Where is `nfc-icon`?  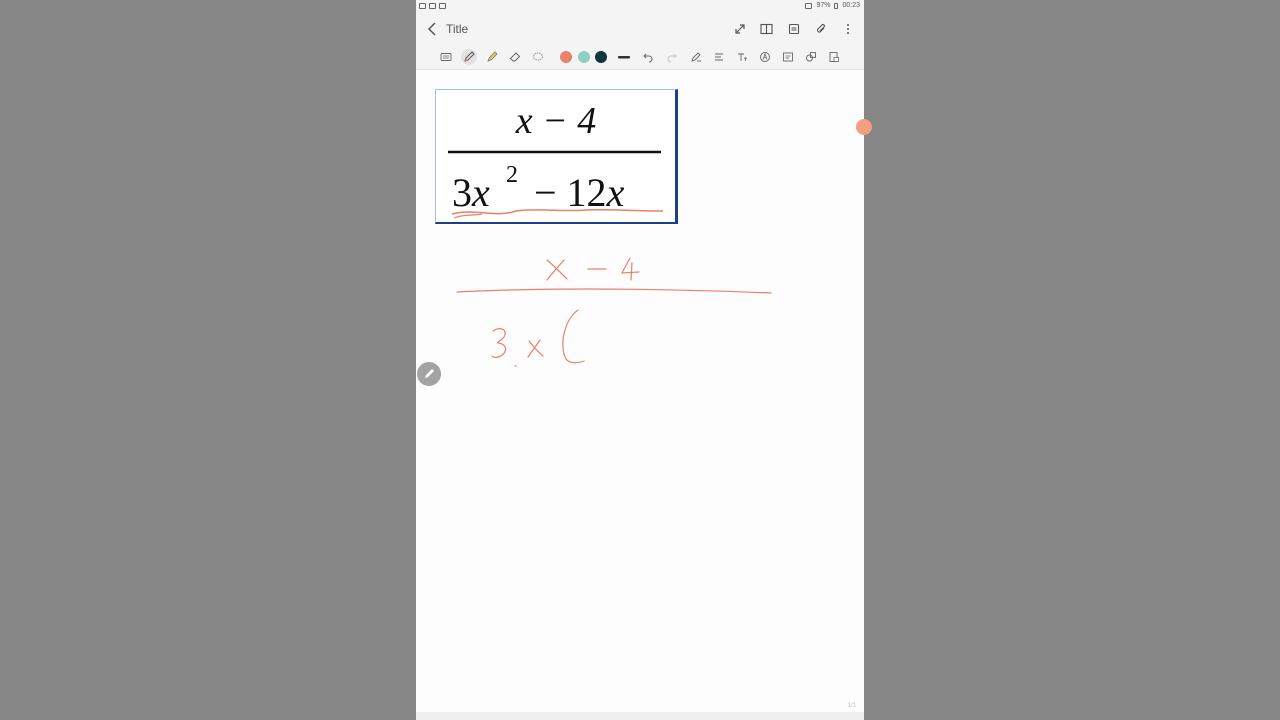 nfc-icon is located at coordinates (809, 5).